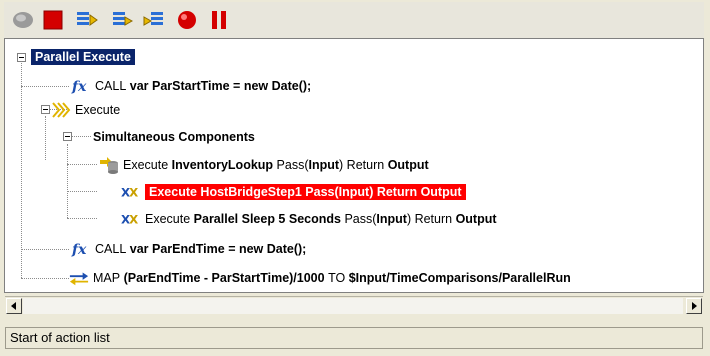 The image size is (710, 356). I want to click on scroll-right-button, so click(694, 306).